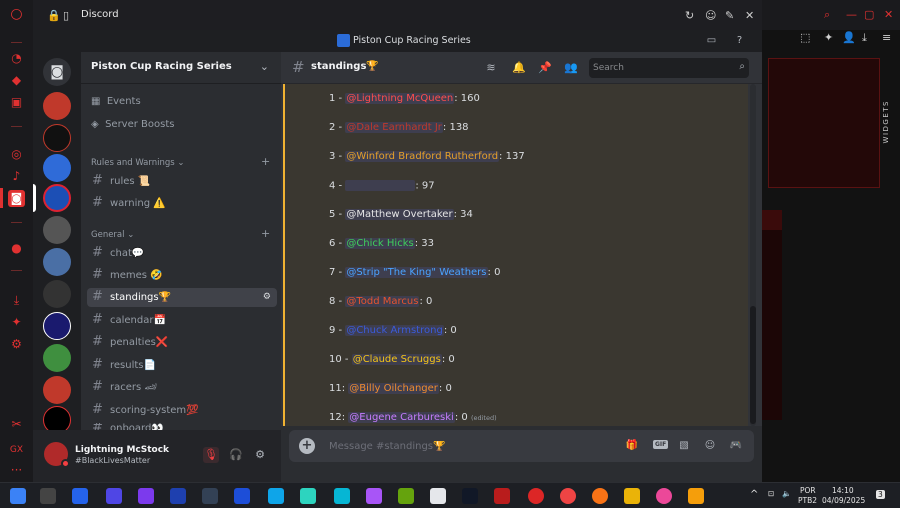 This screenshot has height=508, width=900. I want to click on aria-icon: ◔, so click(16, 58).